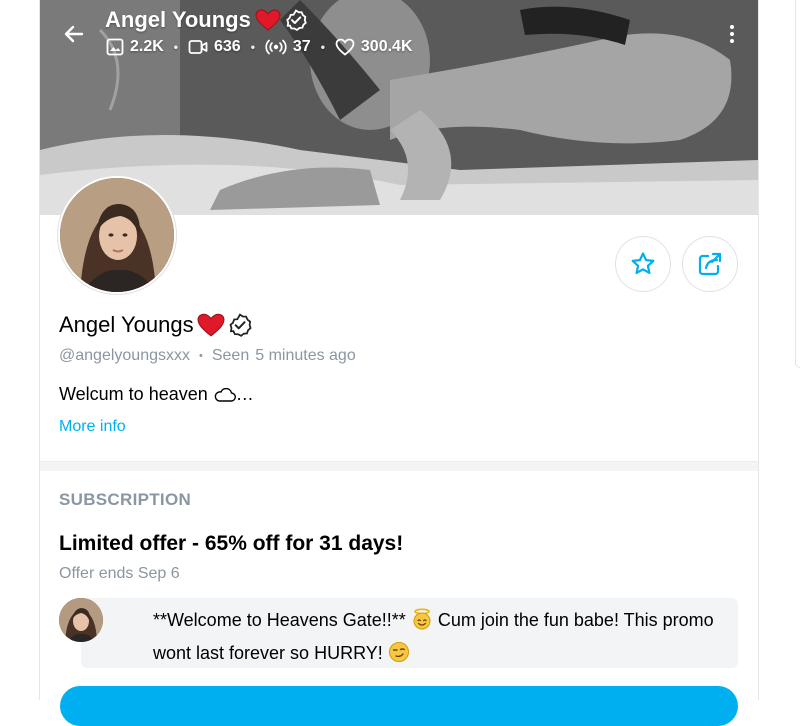  What do you see at coordinates (133, 394) in the screenshot?
I see `bio-text: Welcum to heaven` at bounding box center [133, 394].